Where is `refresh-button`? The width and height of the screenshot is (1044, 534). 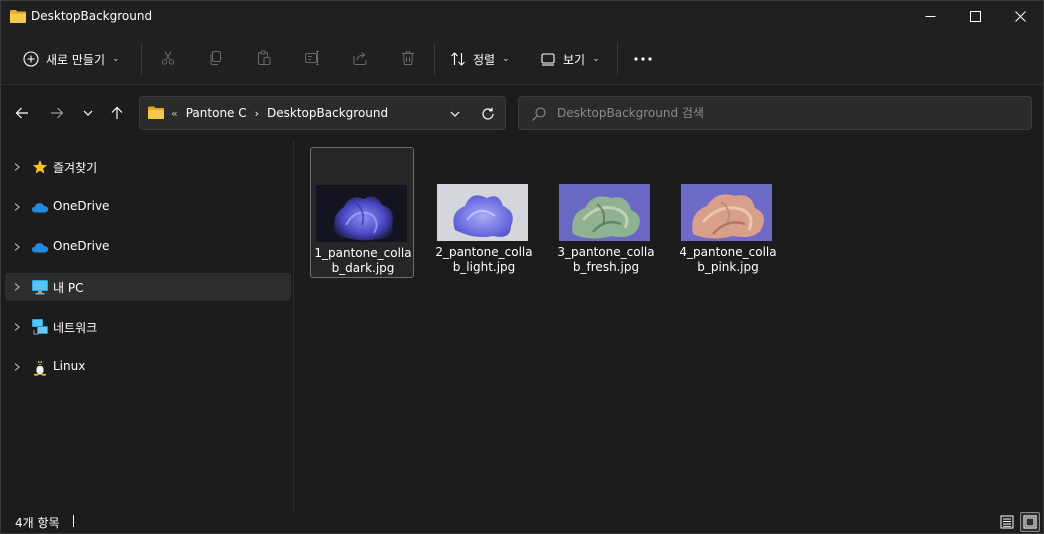
refresh-button is located at coordinates (488, 114).